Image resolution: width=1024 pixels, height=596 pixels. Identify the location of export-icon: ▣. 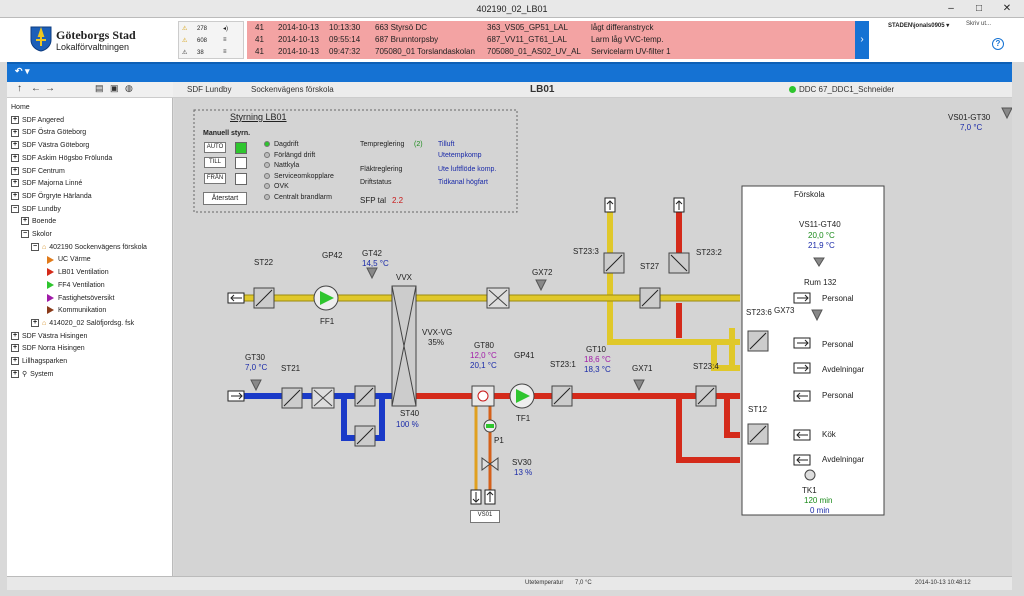
(114, 88).